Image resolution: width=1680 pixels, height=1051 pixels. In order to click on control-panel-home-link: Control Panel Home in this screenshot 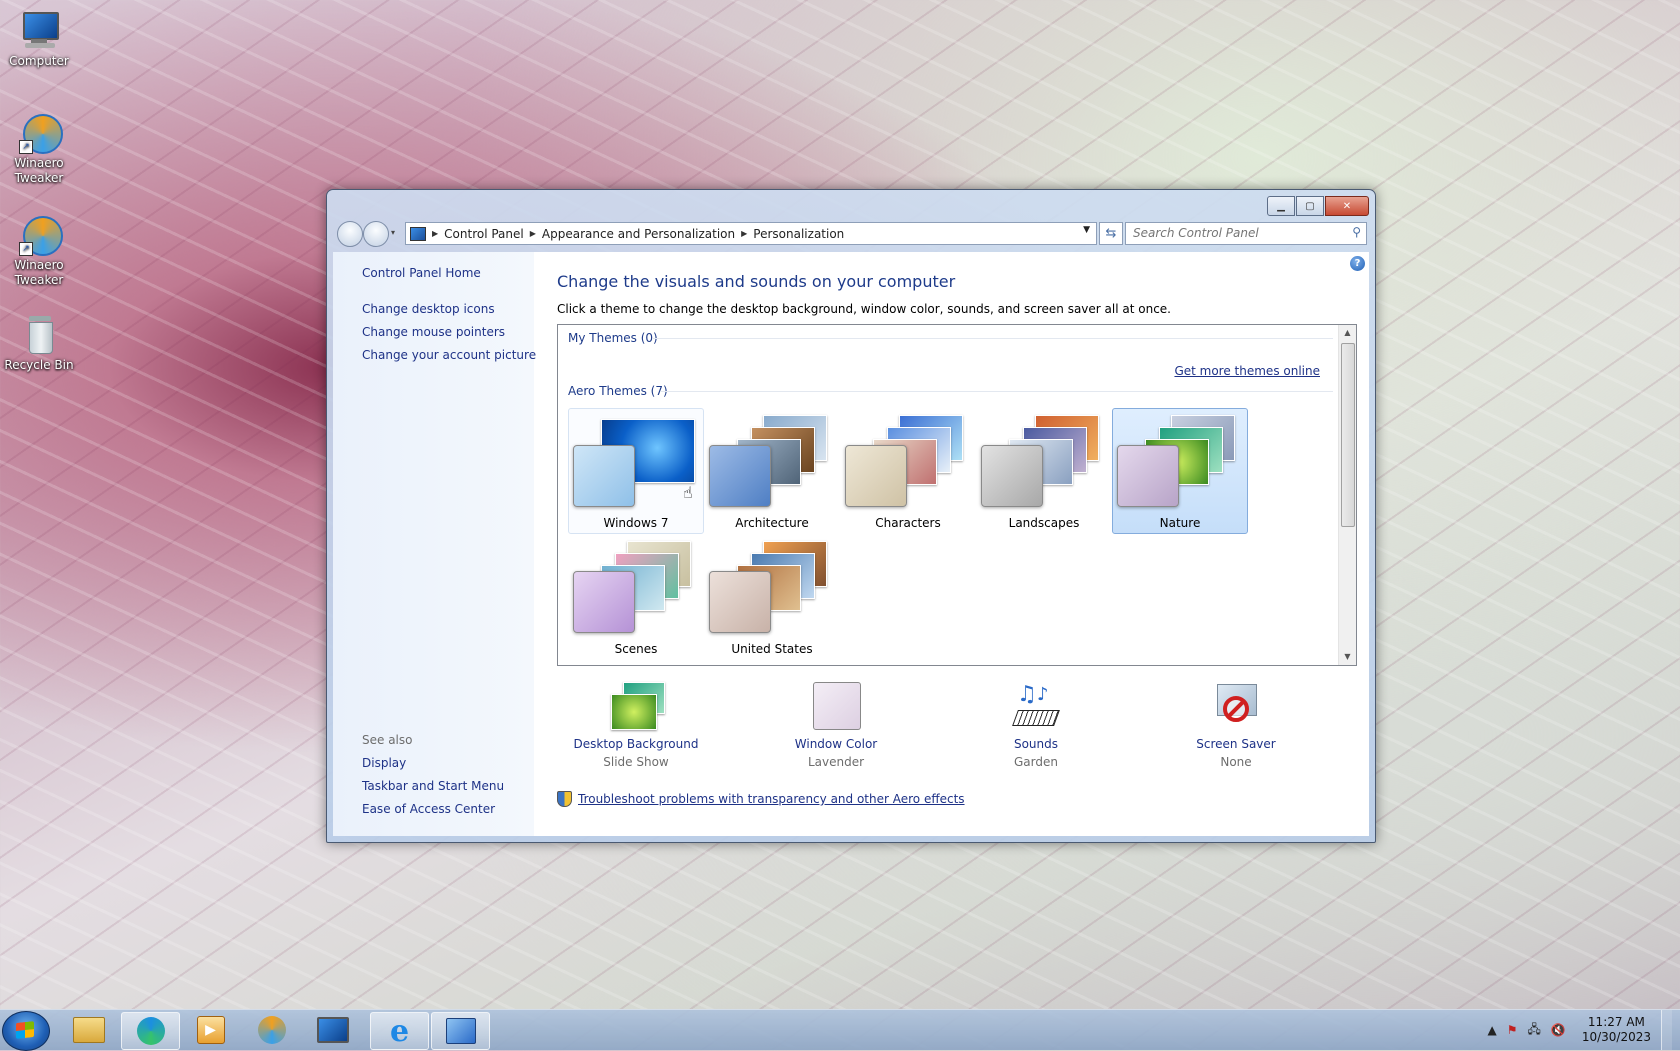, I will do `click(421, 273)`.